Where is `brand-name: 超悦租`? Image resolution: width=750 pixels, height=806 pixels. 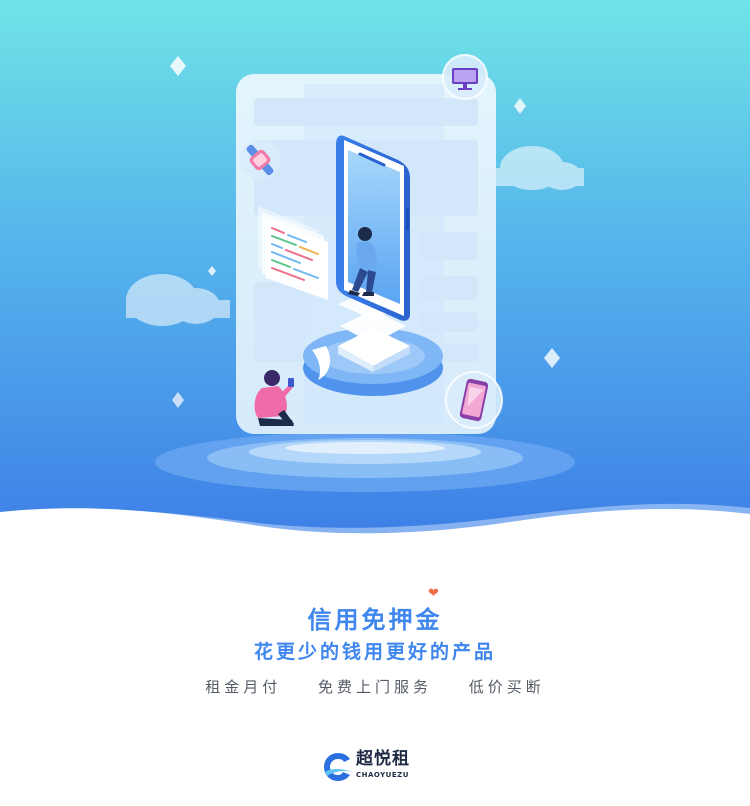
brand-name: 超悦租 is located at coordinates (383, 759).